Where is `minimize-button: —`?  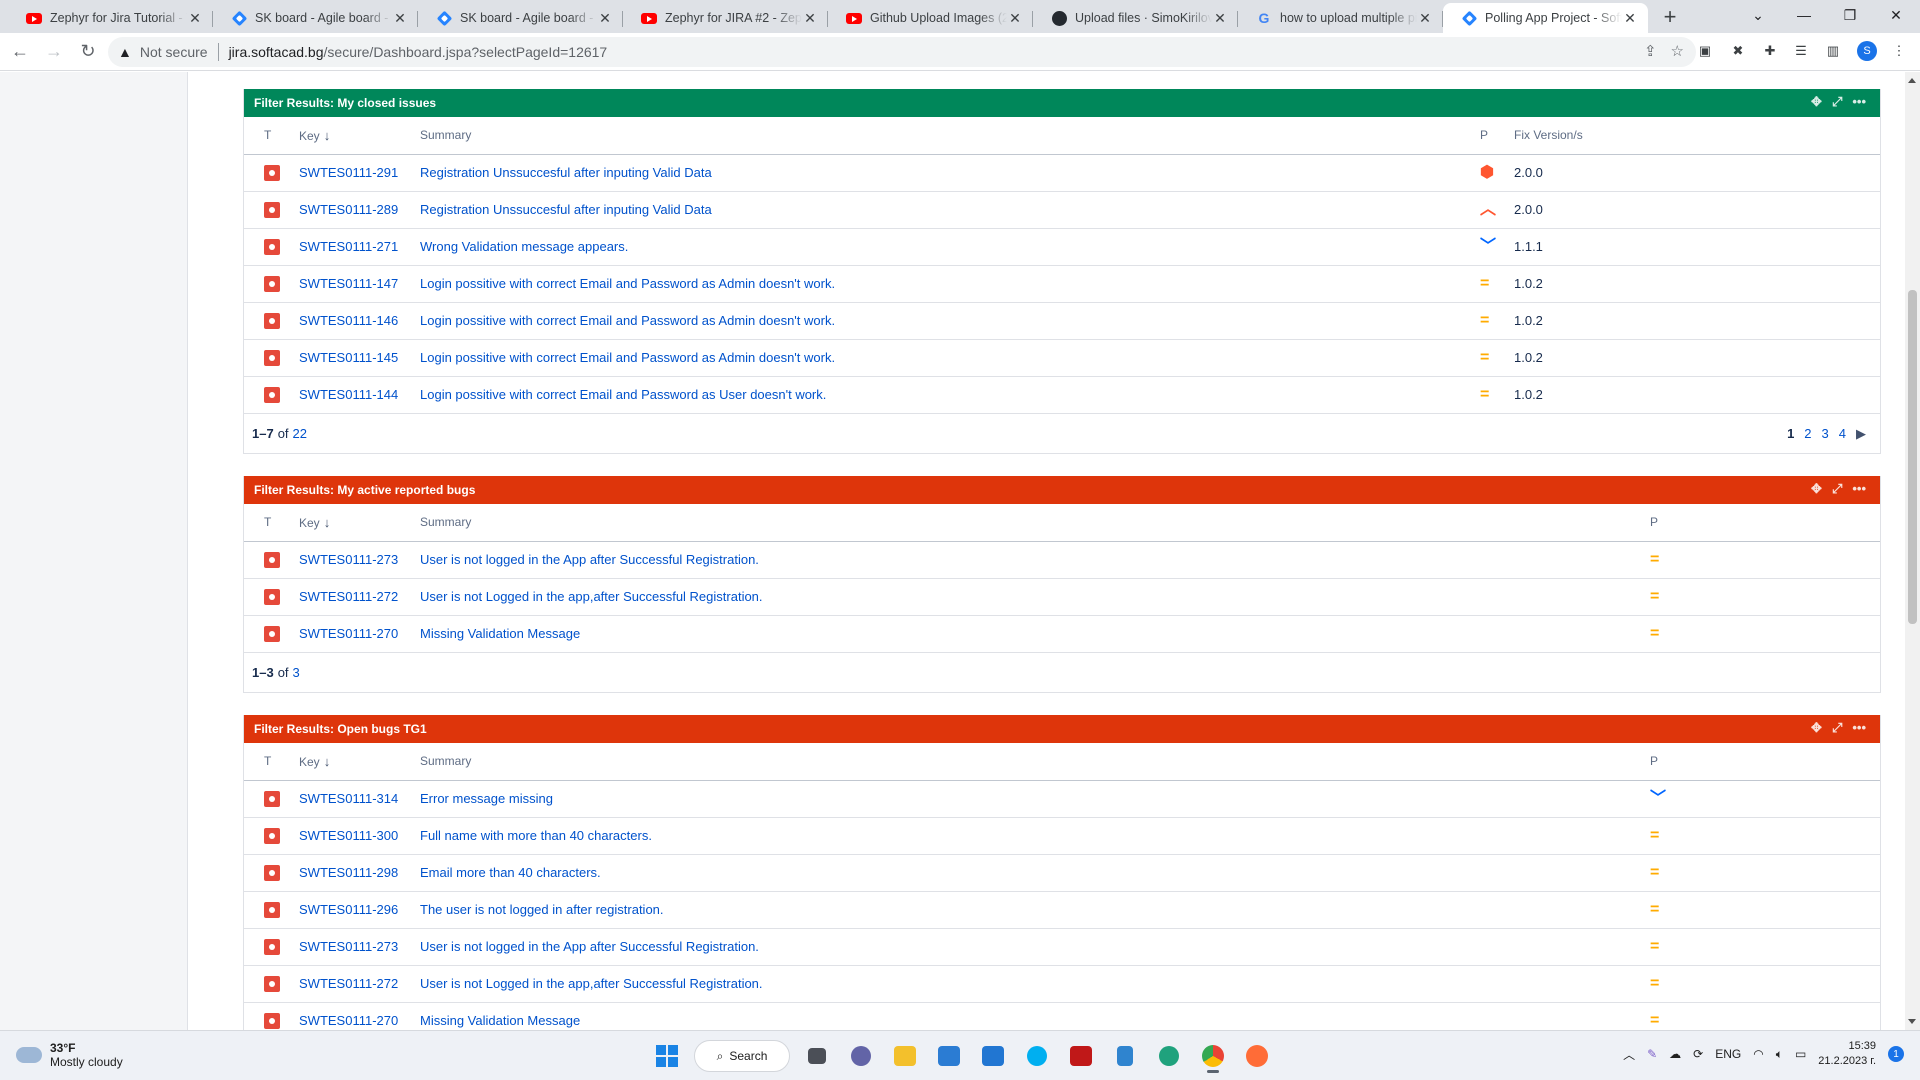 minimize-button: — is located at coordinates (1804, 15).